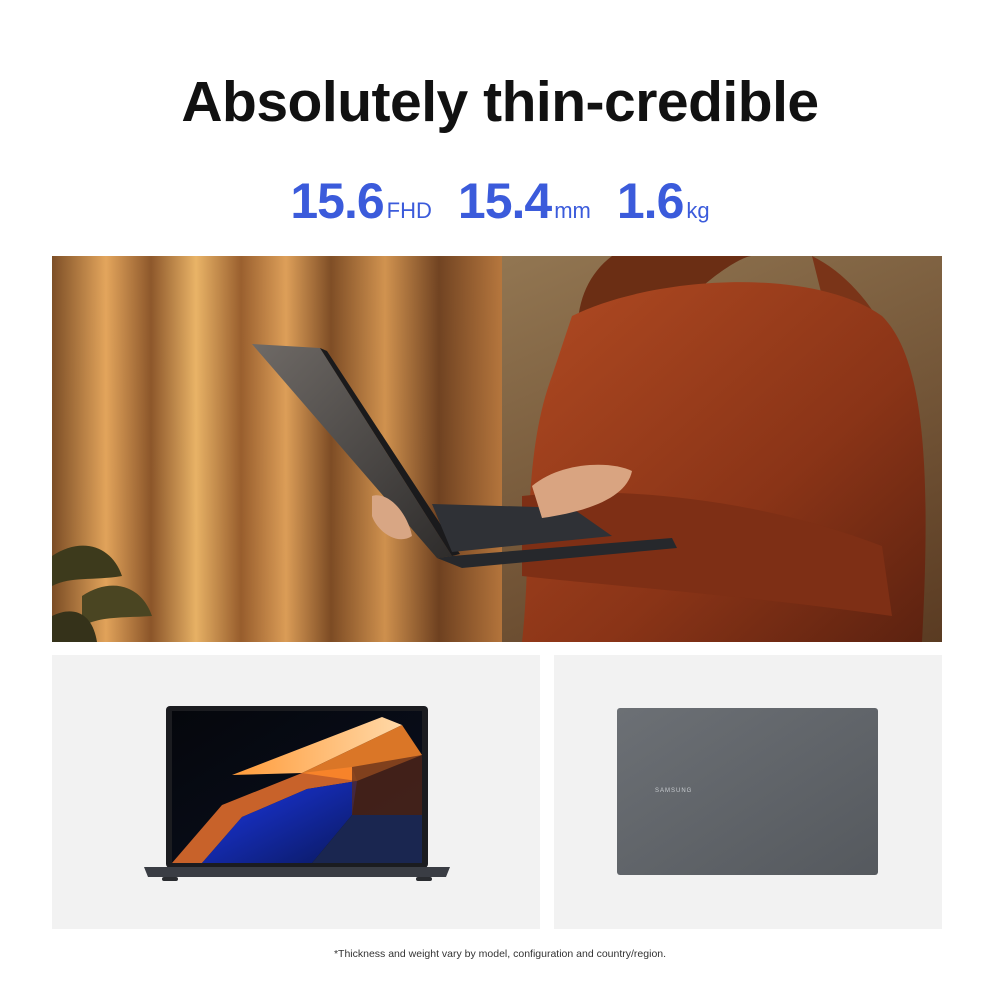 The image size is (1000, 1000). What do you see at coordinates (337, 201) in the screenshot?
I see `spec-display-value: 15.6` at bounding box center [337, 201].